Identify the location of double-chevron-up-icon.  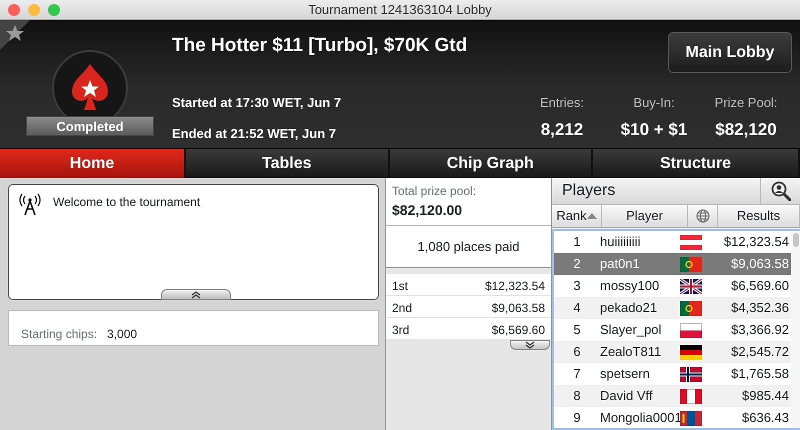
(196, 294).